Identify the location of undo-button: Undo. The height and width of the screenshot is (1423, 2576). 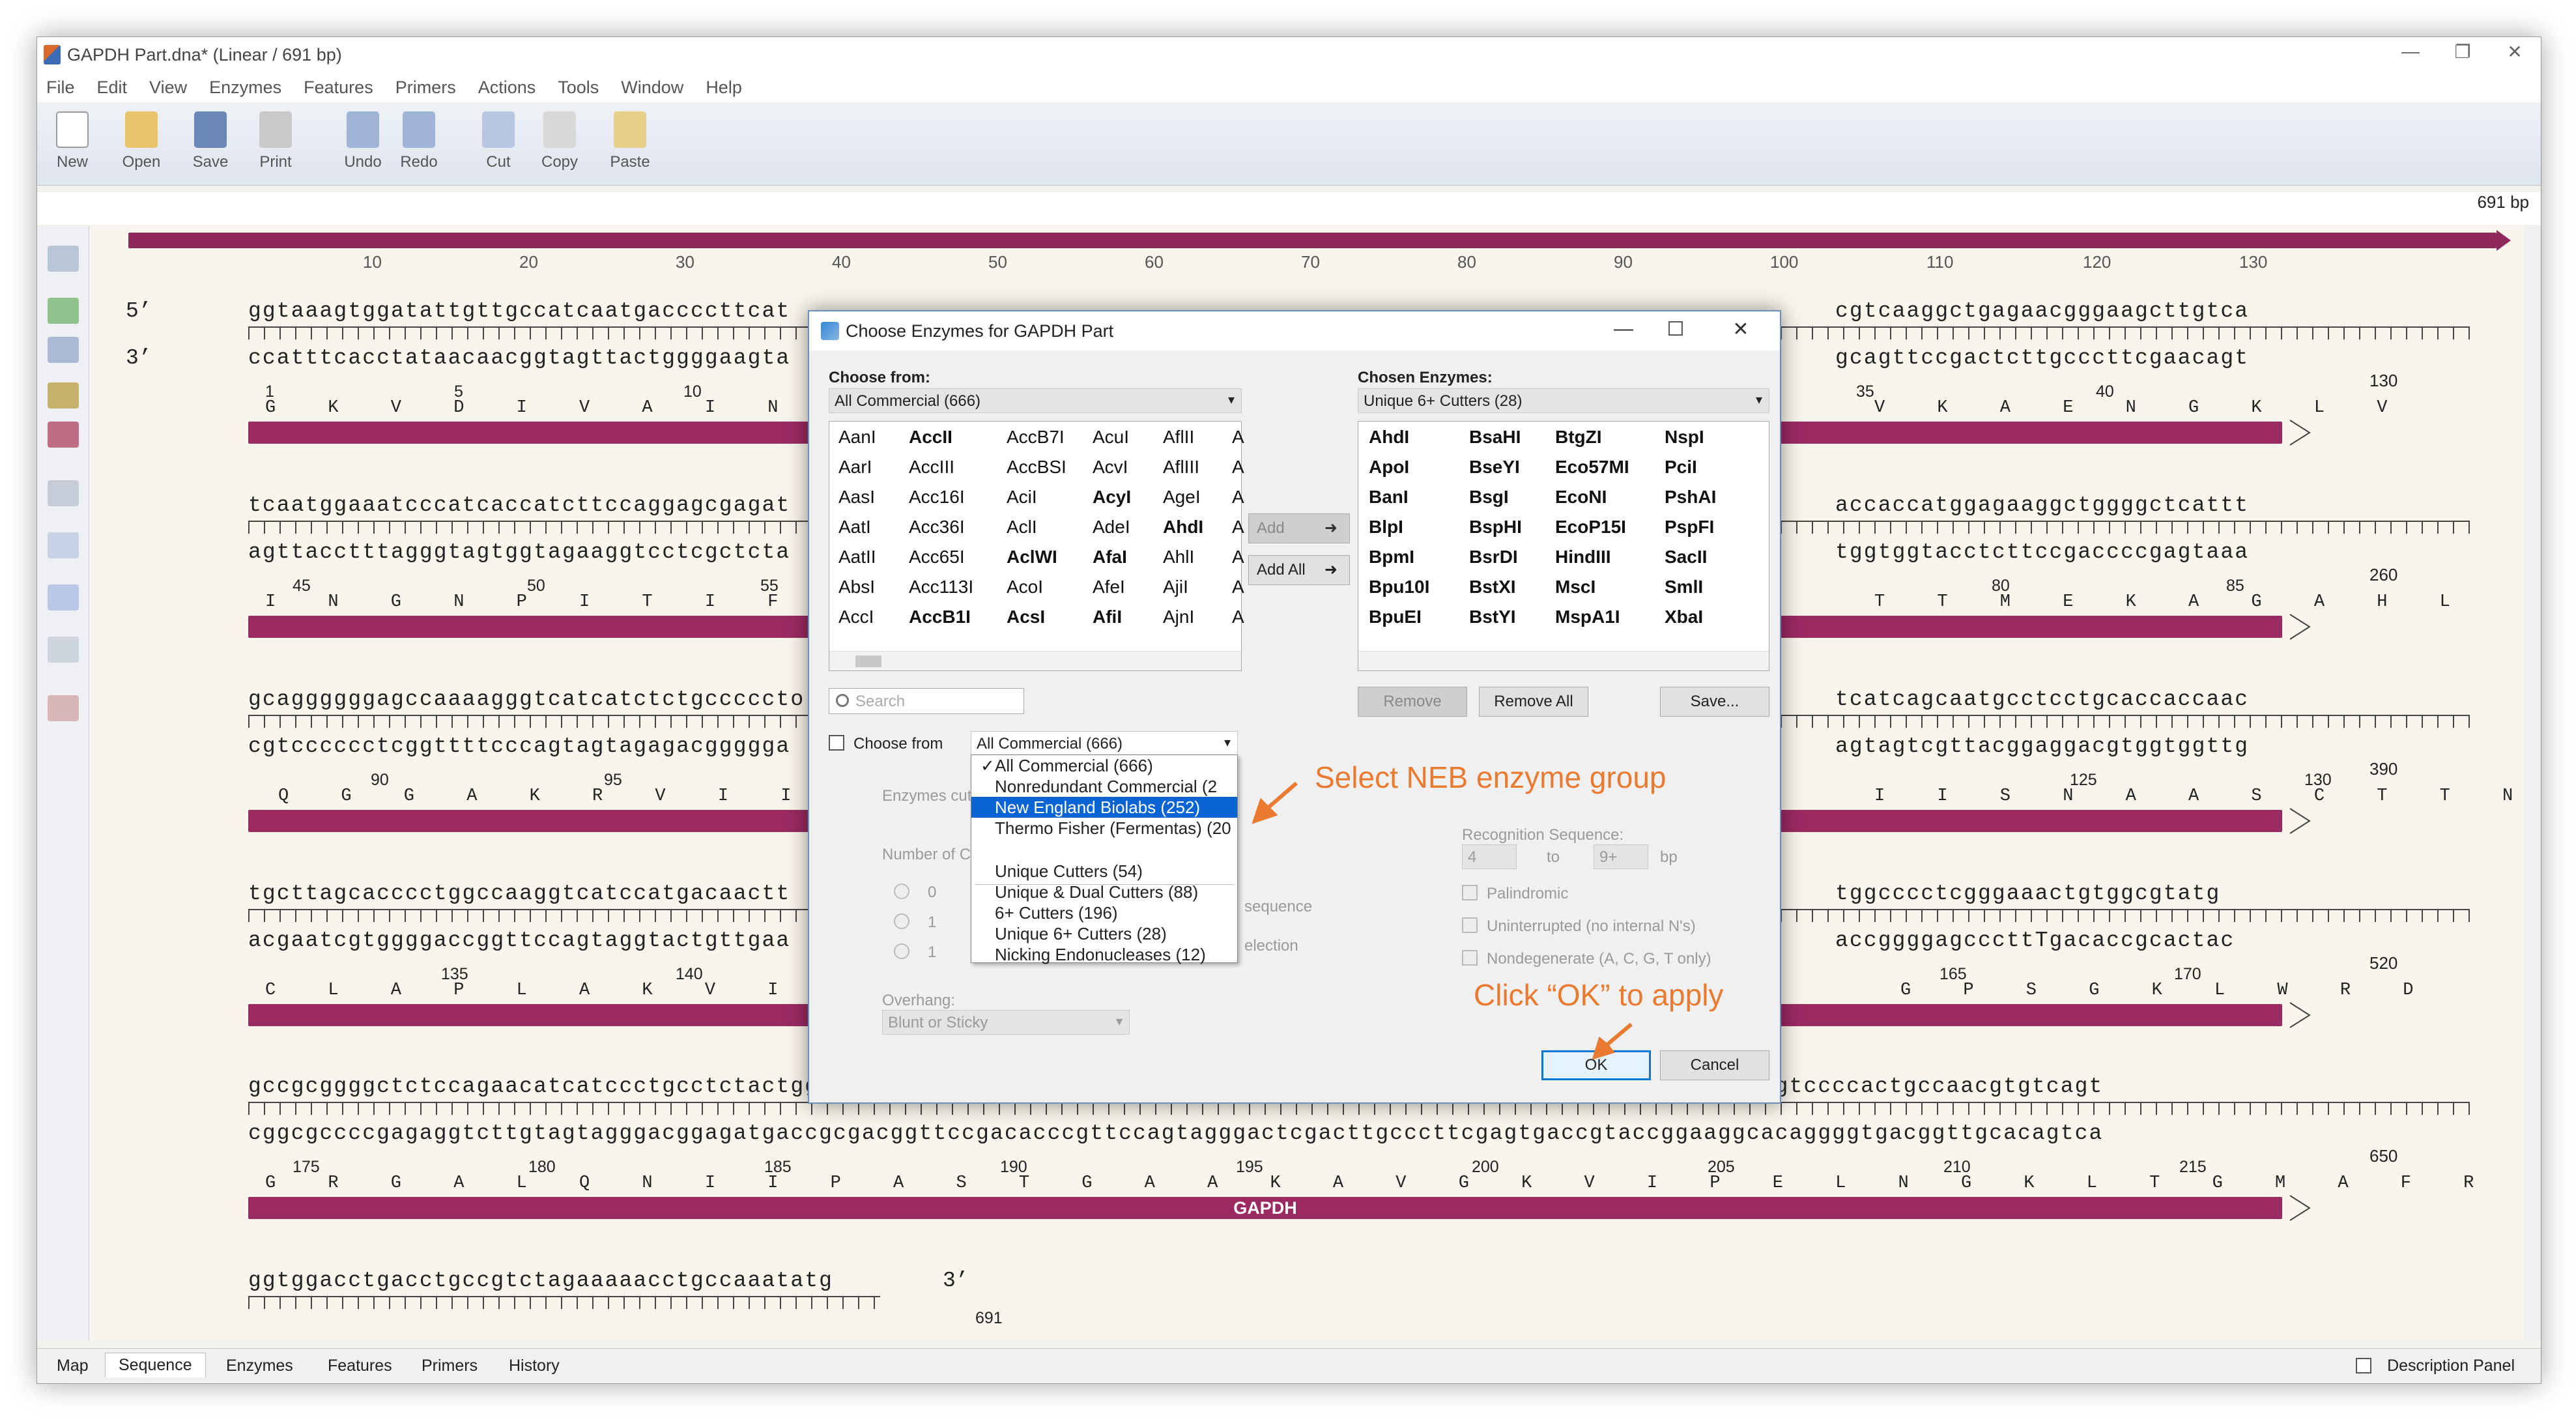
(363, 141).